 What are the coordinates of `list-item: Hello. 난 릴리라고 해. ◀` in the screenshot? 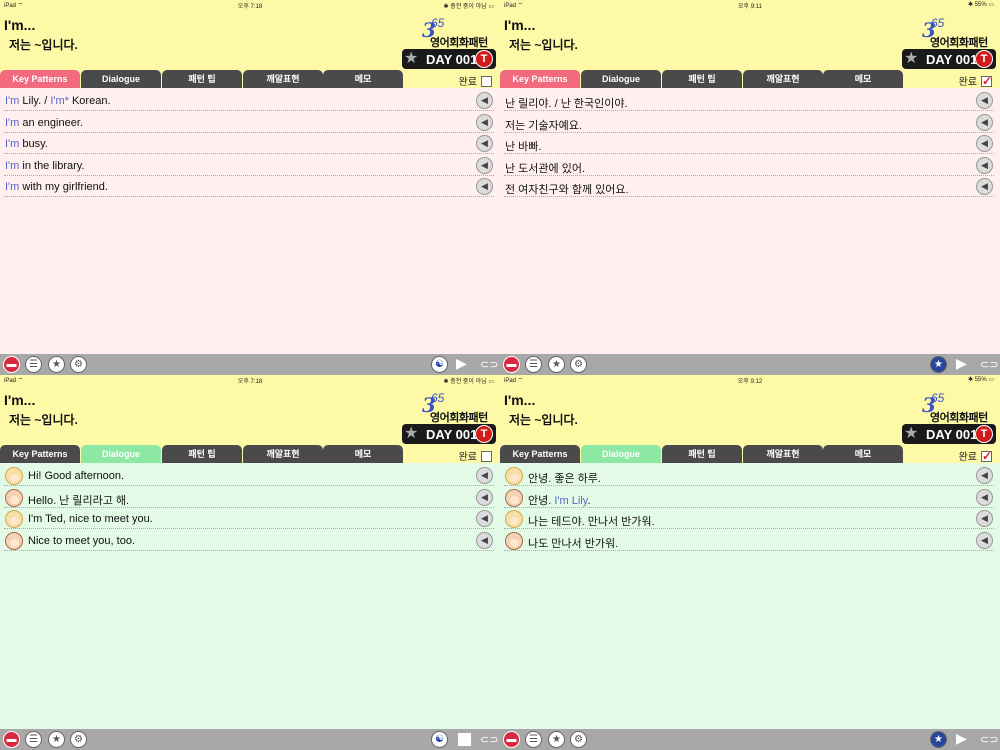 It's located at (249, 497).